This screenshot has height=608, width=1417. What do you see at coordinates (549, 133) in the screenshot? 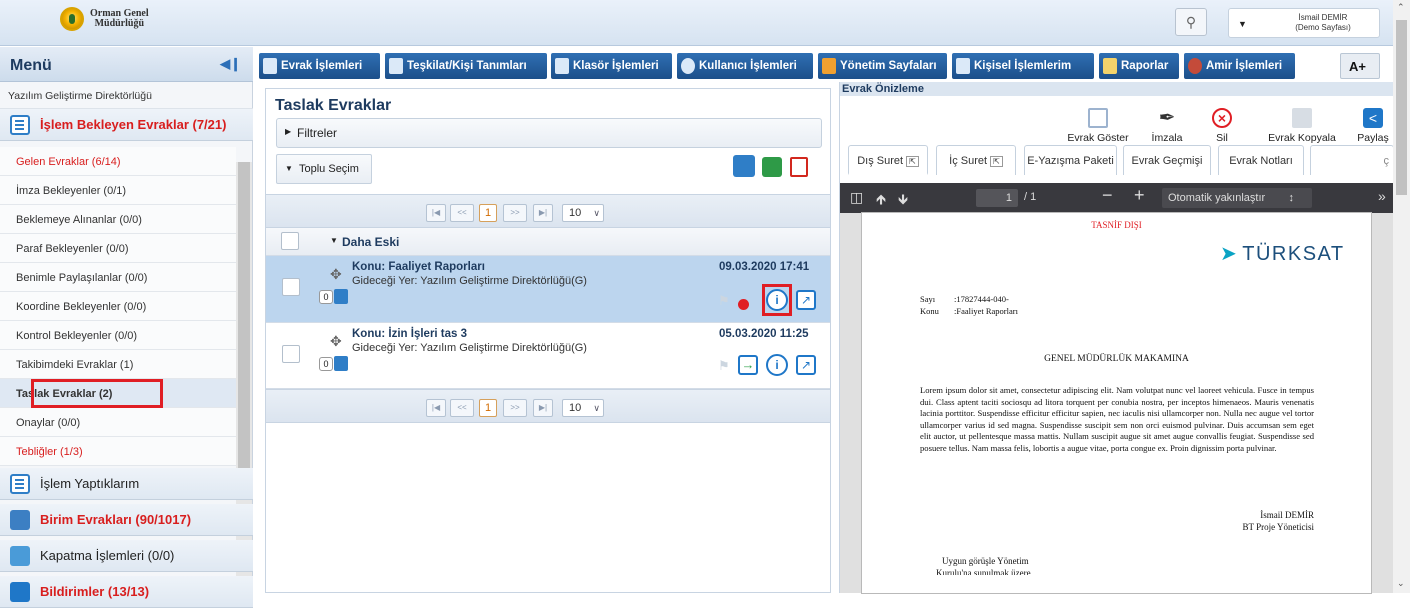
I see `filters-toggle: ▶ Filtreler` at bounding box center [549, 133].